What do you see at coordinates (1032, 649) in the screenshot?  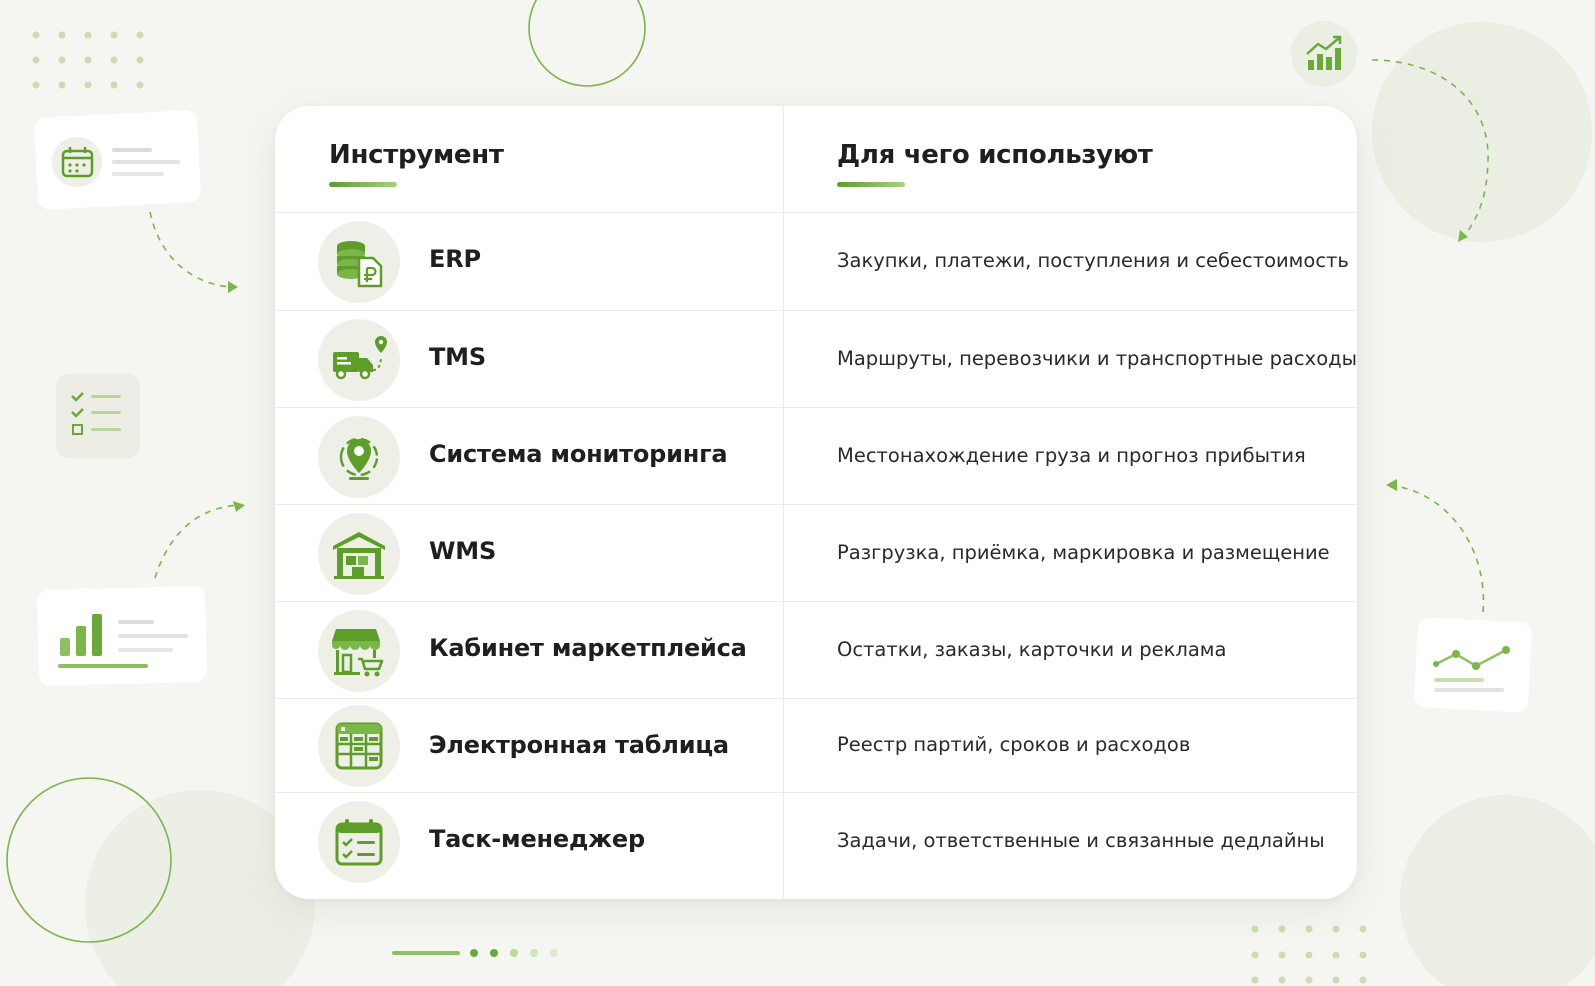 I see `tool-purpose: Остатки, заказы, карточки и реклама` at bounding box center [1032, 649].